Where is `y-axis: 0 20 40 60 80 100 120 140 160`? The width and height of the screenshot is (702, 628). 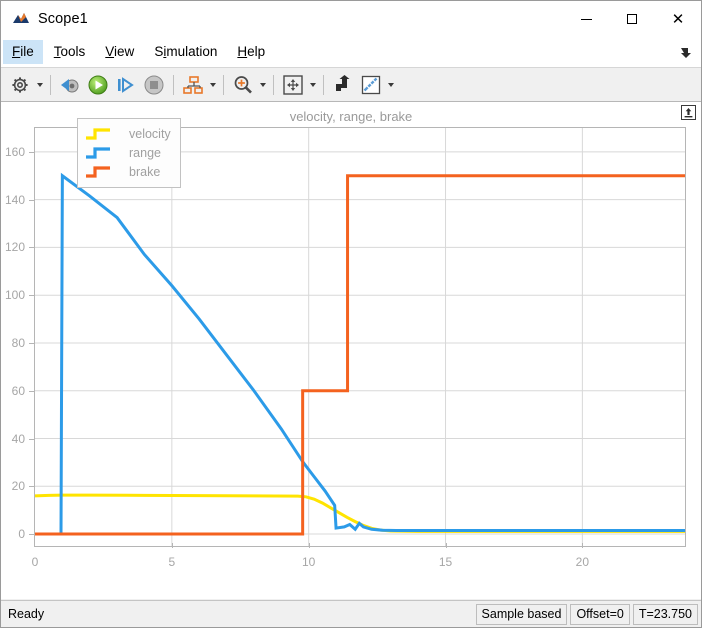
y-axis: 0 20 40 60 80 100 120 140 160 is located at coordinates (17, 337).